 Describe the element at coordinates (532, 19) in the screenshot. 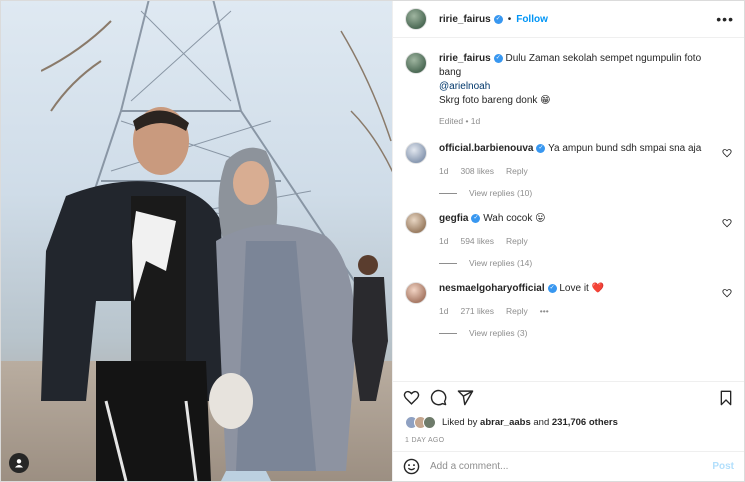

I see `follow-button: Follow` at that location.